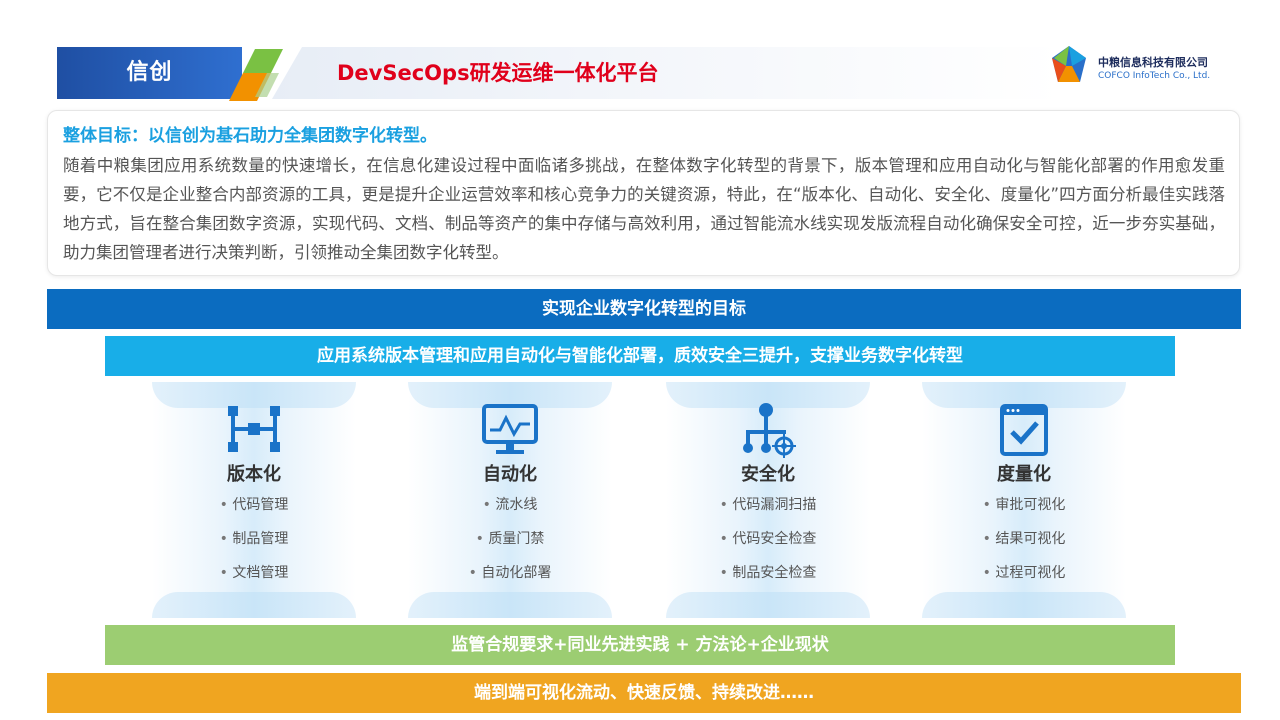 The image size is (1280, 720). I want to click on pillar-versioning: 版本化 代码管理 制品管理 文档管理, so click(254, 500).